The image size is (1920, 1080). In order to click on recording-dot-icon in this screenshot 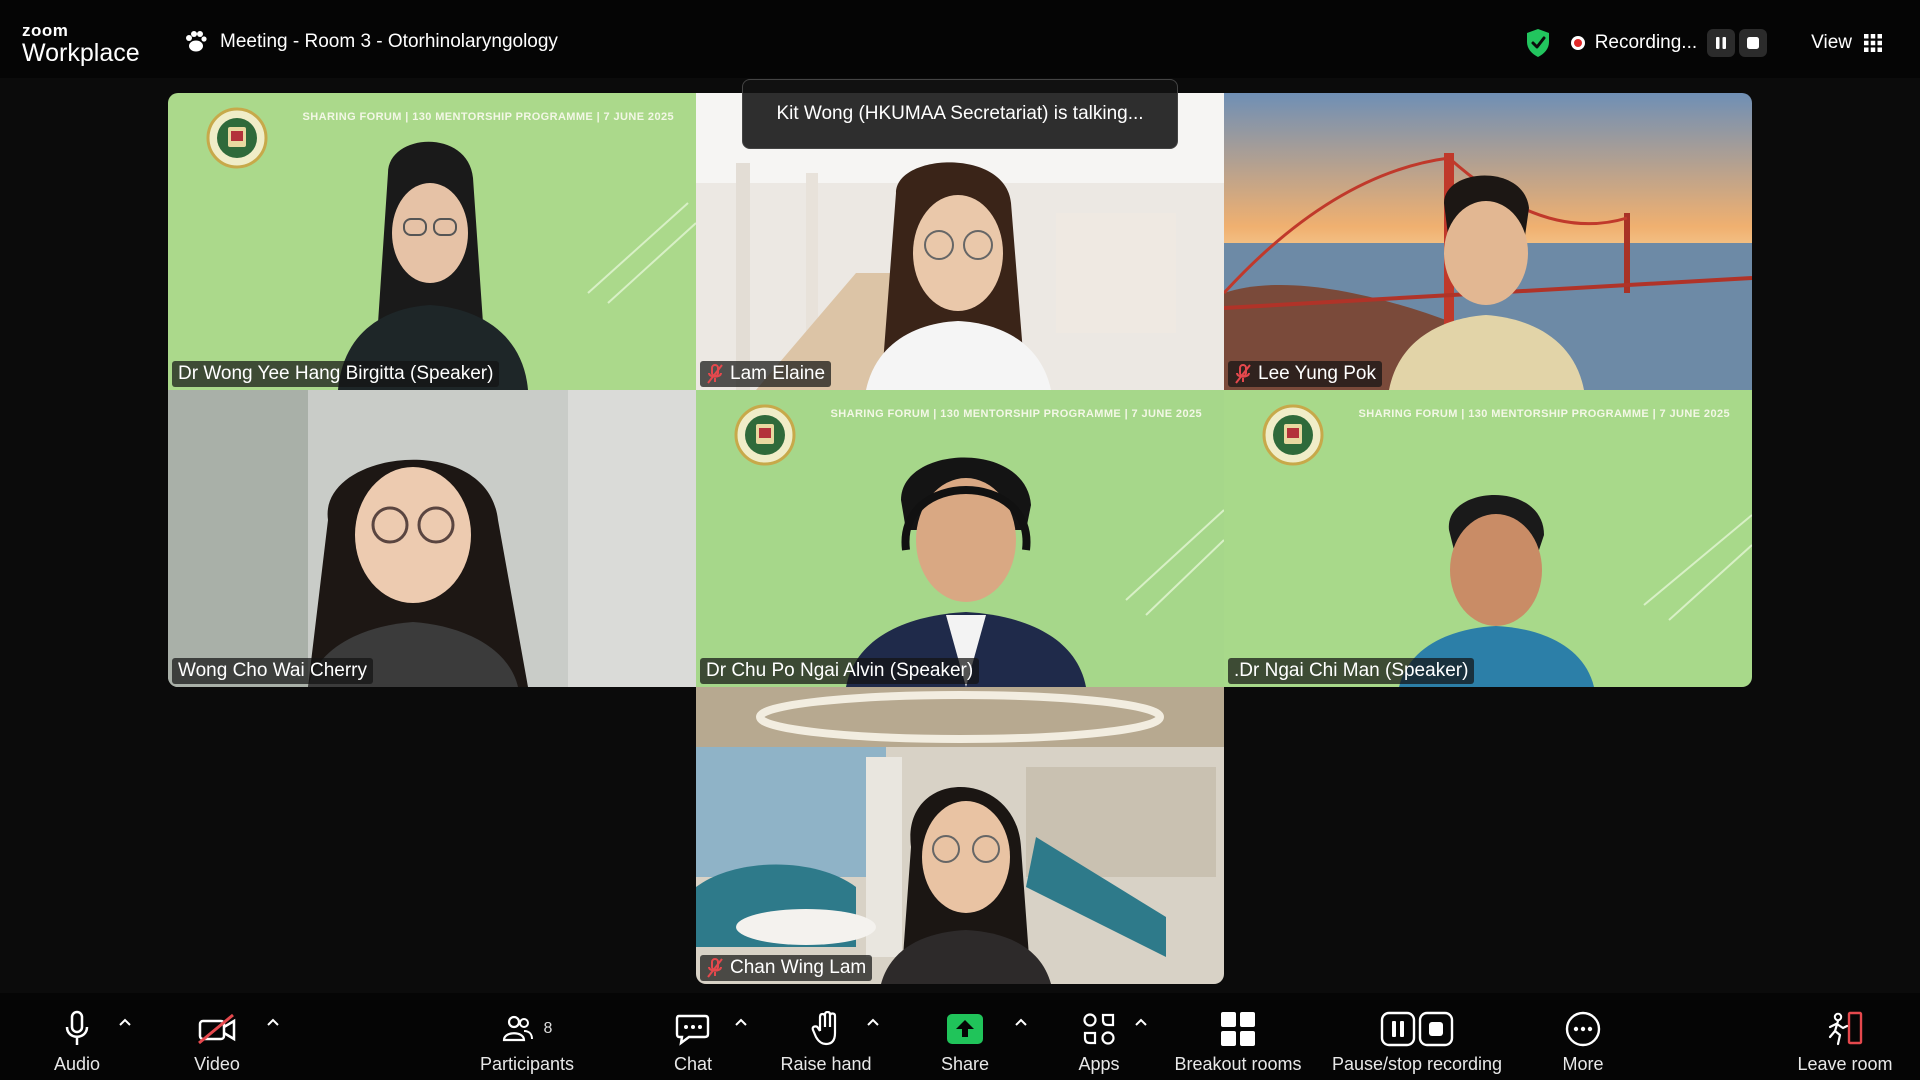, I will do `click(1577, 43)`.